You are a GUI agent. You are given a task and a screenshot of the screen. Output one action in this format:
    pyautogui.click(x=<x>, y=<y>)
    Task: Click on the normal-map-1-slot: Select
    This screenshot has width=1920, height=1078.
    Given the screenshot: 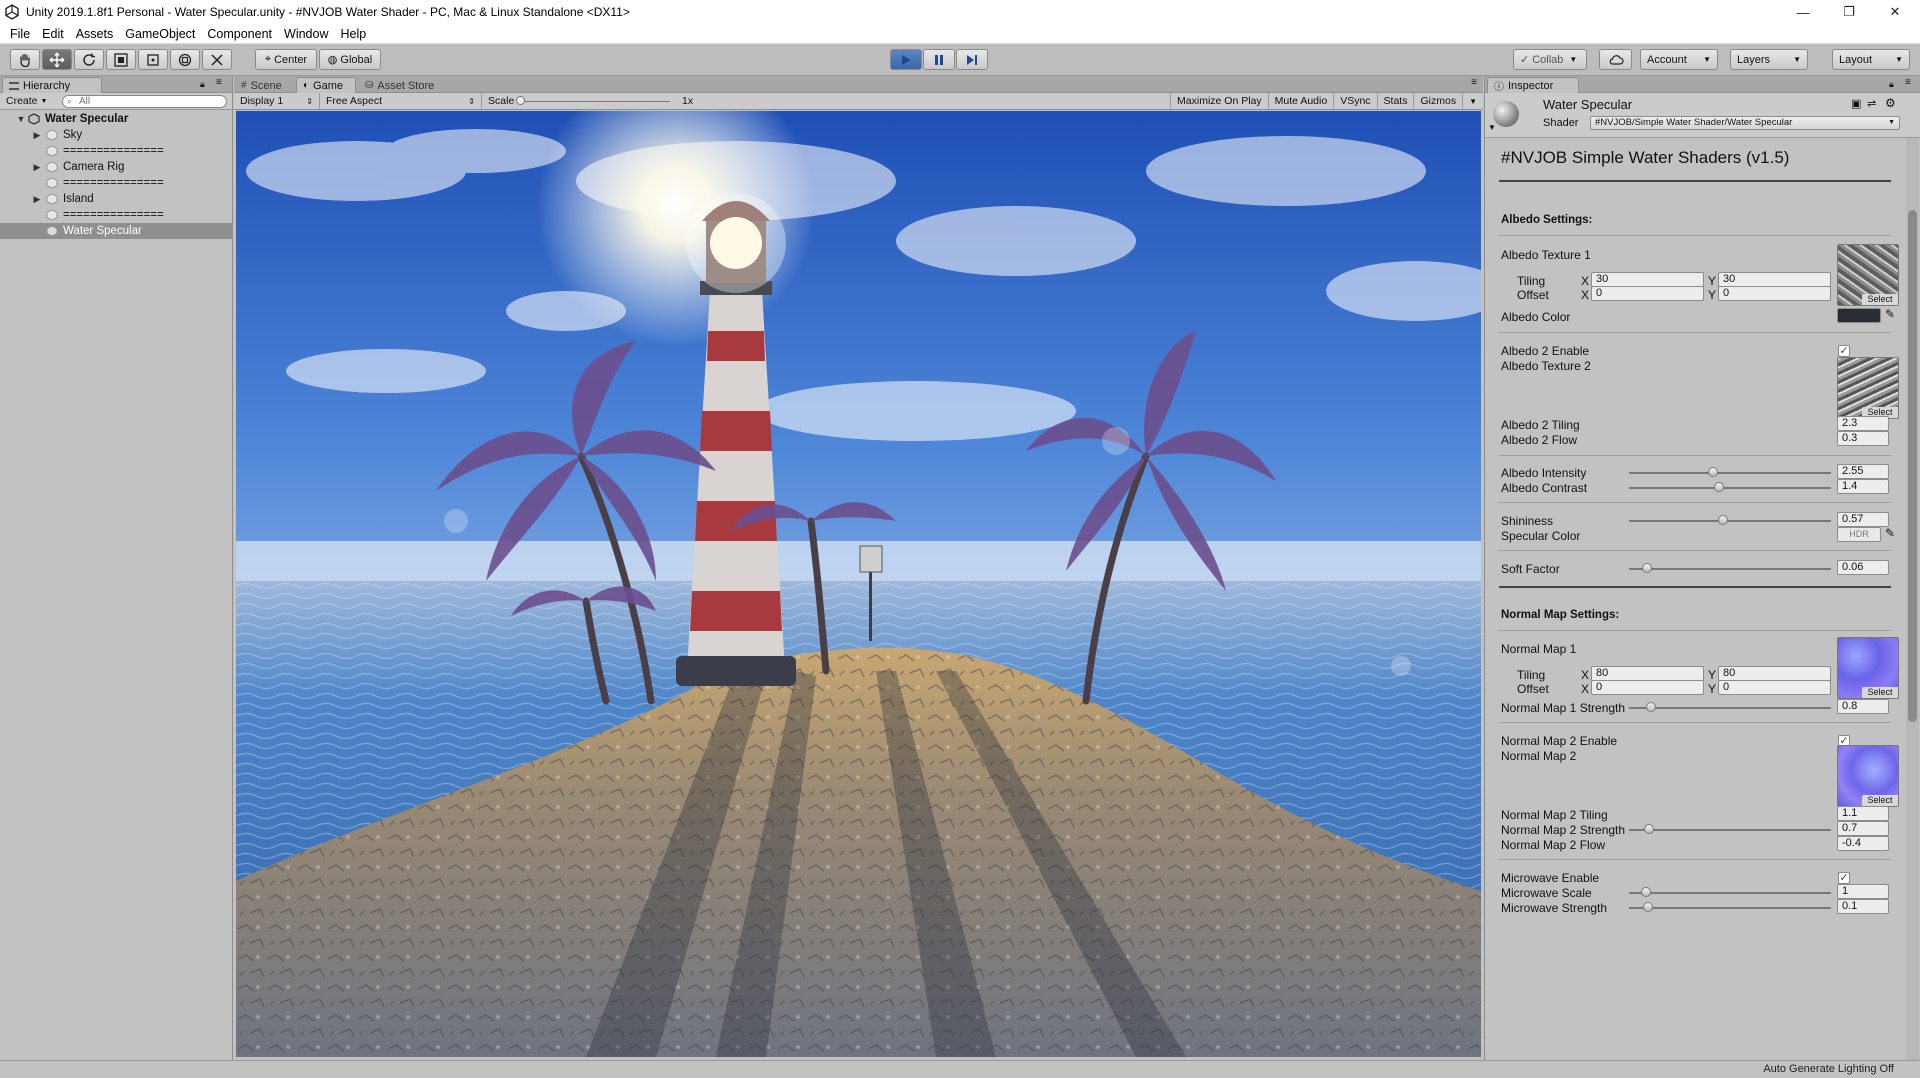 What is the action you would take?
    pyautogui.click(x=1868, y=668)
    